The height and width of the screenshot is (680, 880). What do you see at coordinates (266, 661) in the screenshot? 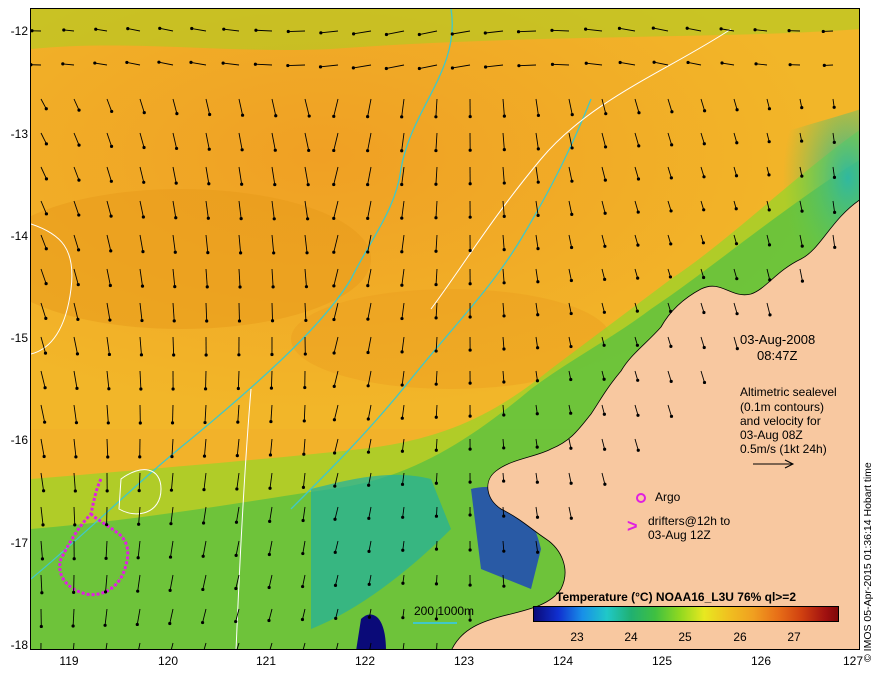
I see `x-tick-label: 121` at bounding box center [266, 661].